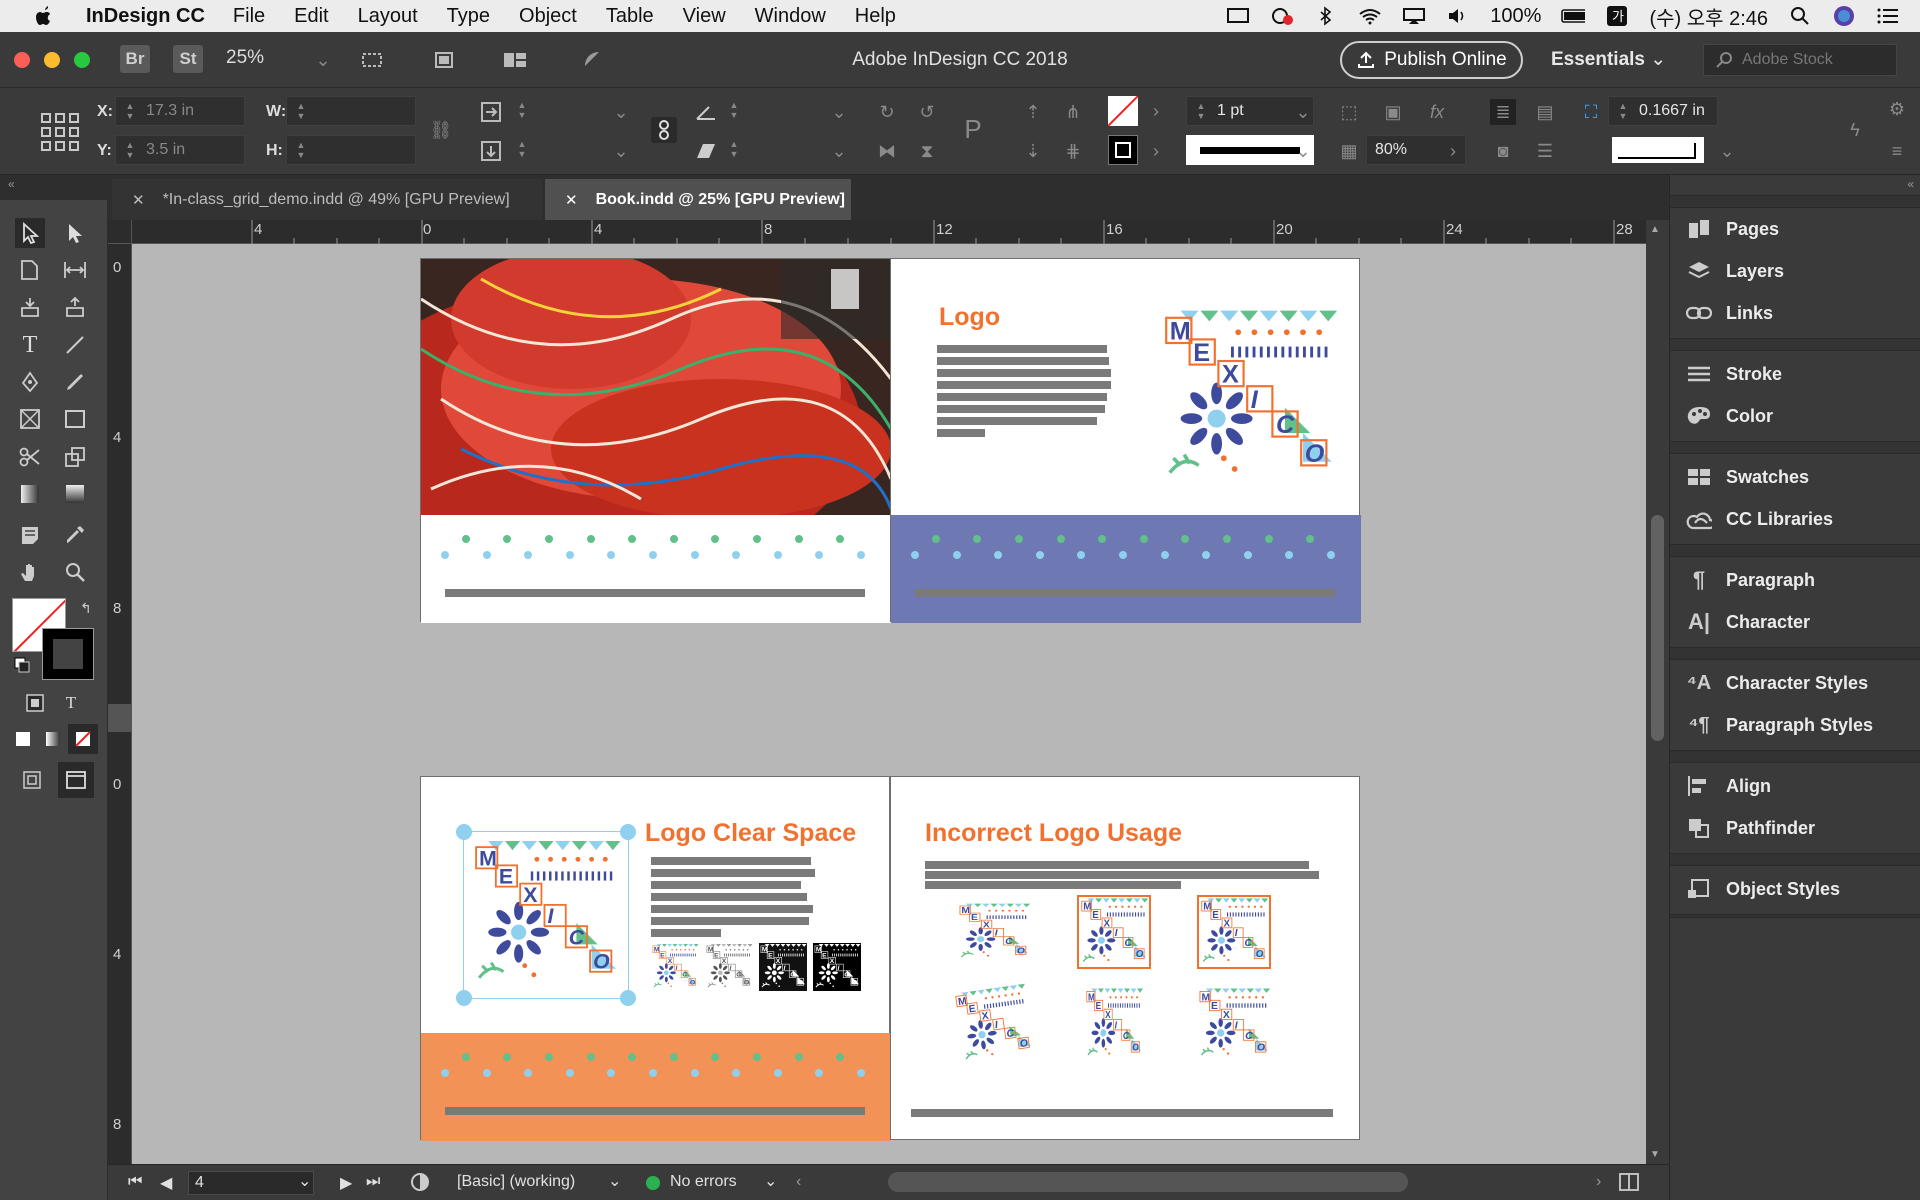 The image size is (1920, 1200). Describe the element at coordinates (373, 60) in the screenshot. I see `view-options-icon` at that location.